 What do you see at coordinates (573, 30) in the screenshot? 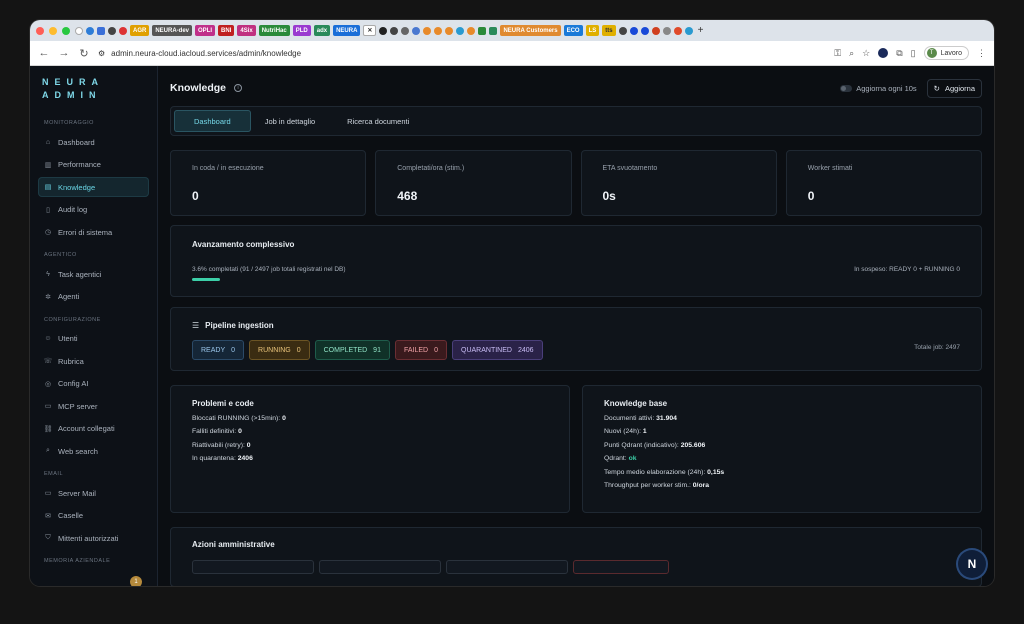
I see `browser-tab: ECO` at bounding box center [573, 30].